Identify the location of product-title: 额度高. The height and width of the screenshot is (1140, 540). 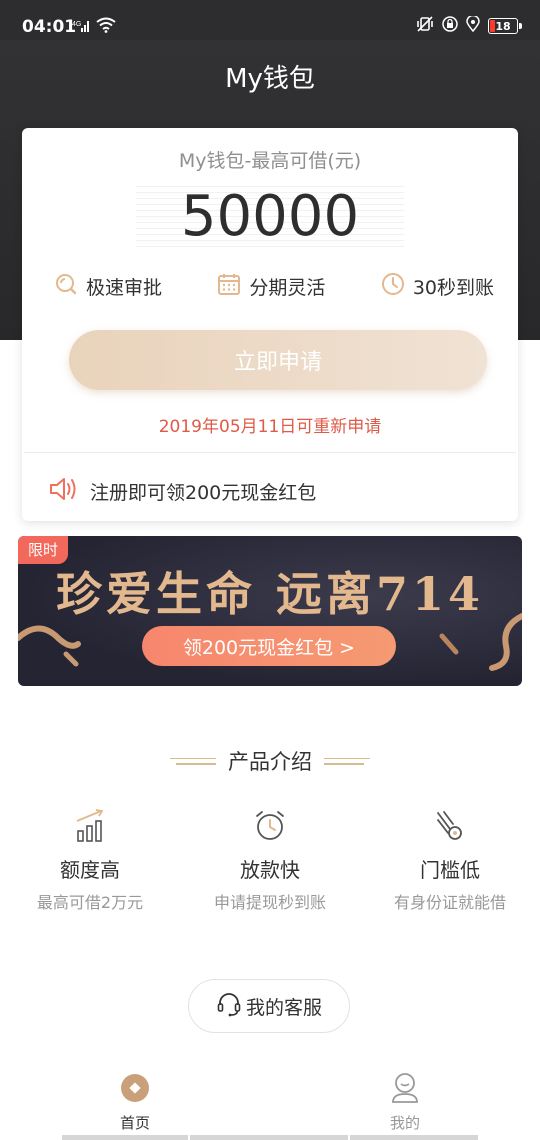
(90, 870).